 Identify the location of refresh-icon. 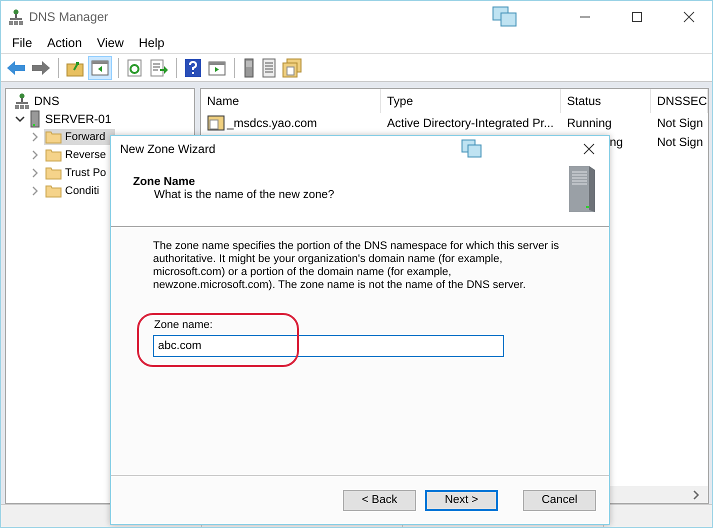
(135, 67).